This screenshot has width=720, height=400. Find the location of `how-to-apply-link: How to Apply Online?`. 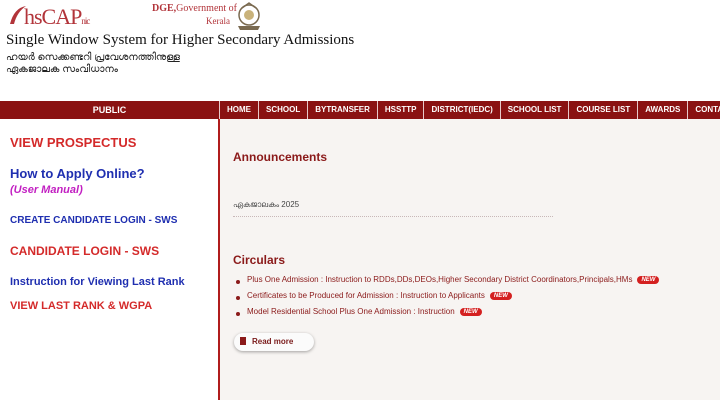

how-to-apply-link: How to Apply Online? is located at coordinates (77, 173).